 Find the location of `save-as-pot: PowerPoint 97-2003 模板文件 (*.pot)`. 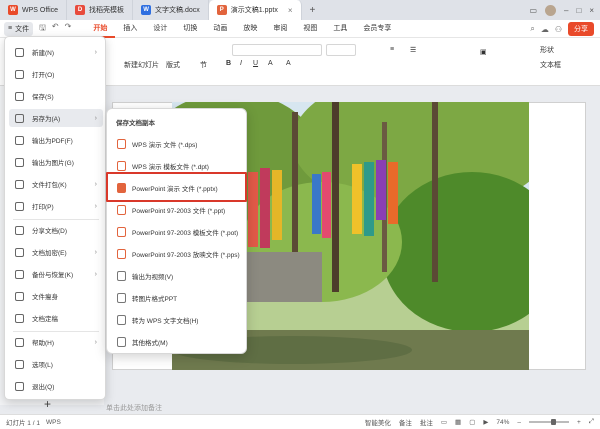

save-as-pot: PowerPoint 97-2003 模板文件 (*.pot) is located at coordinates (177, 232).